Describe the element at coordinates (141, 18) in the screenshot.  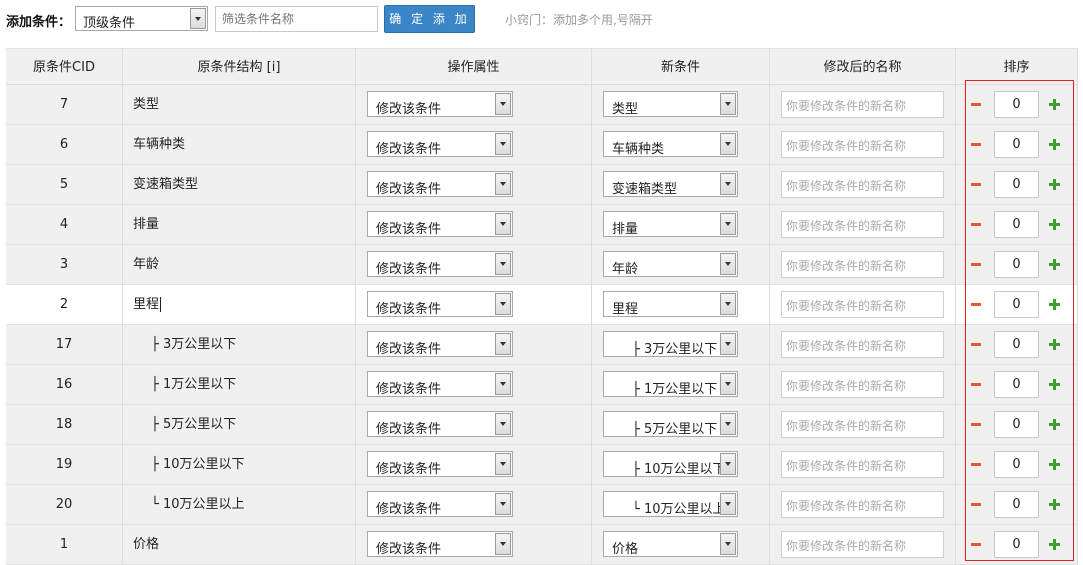
I see `parent-condition-select: 顶级条件` at that location.